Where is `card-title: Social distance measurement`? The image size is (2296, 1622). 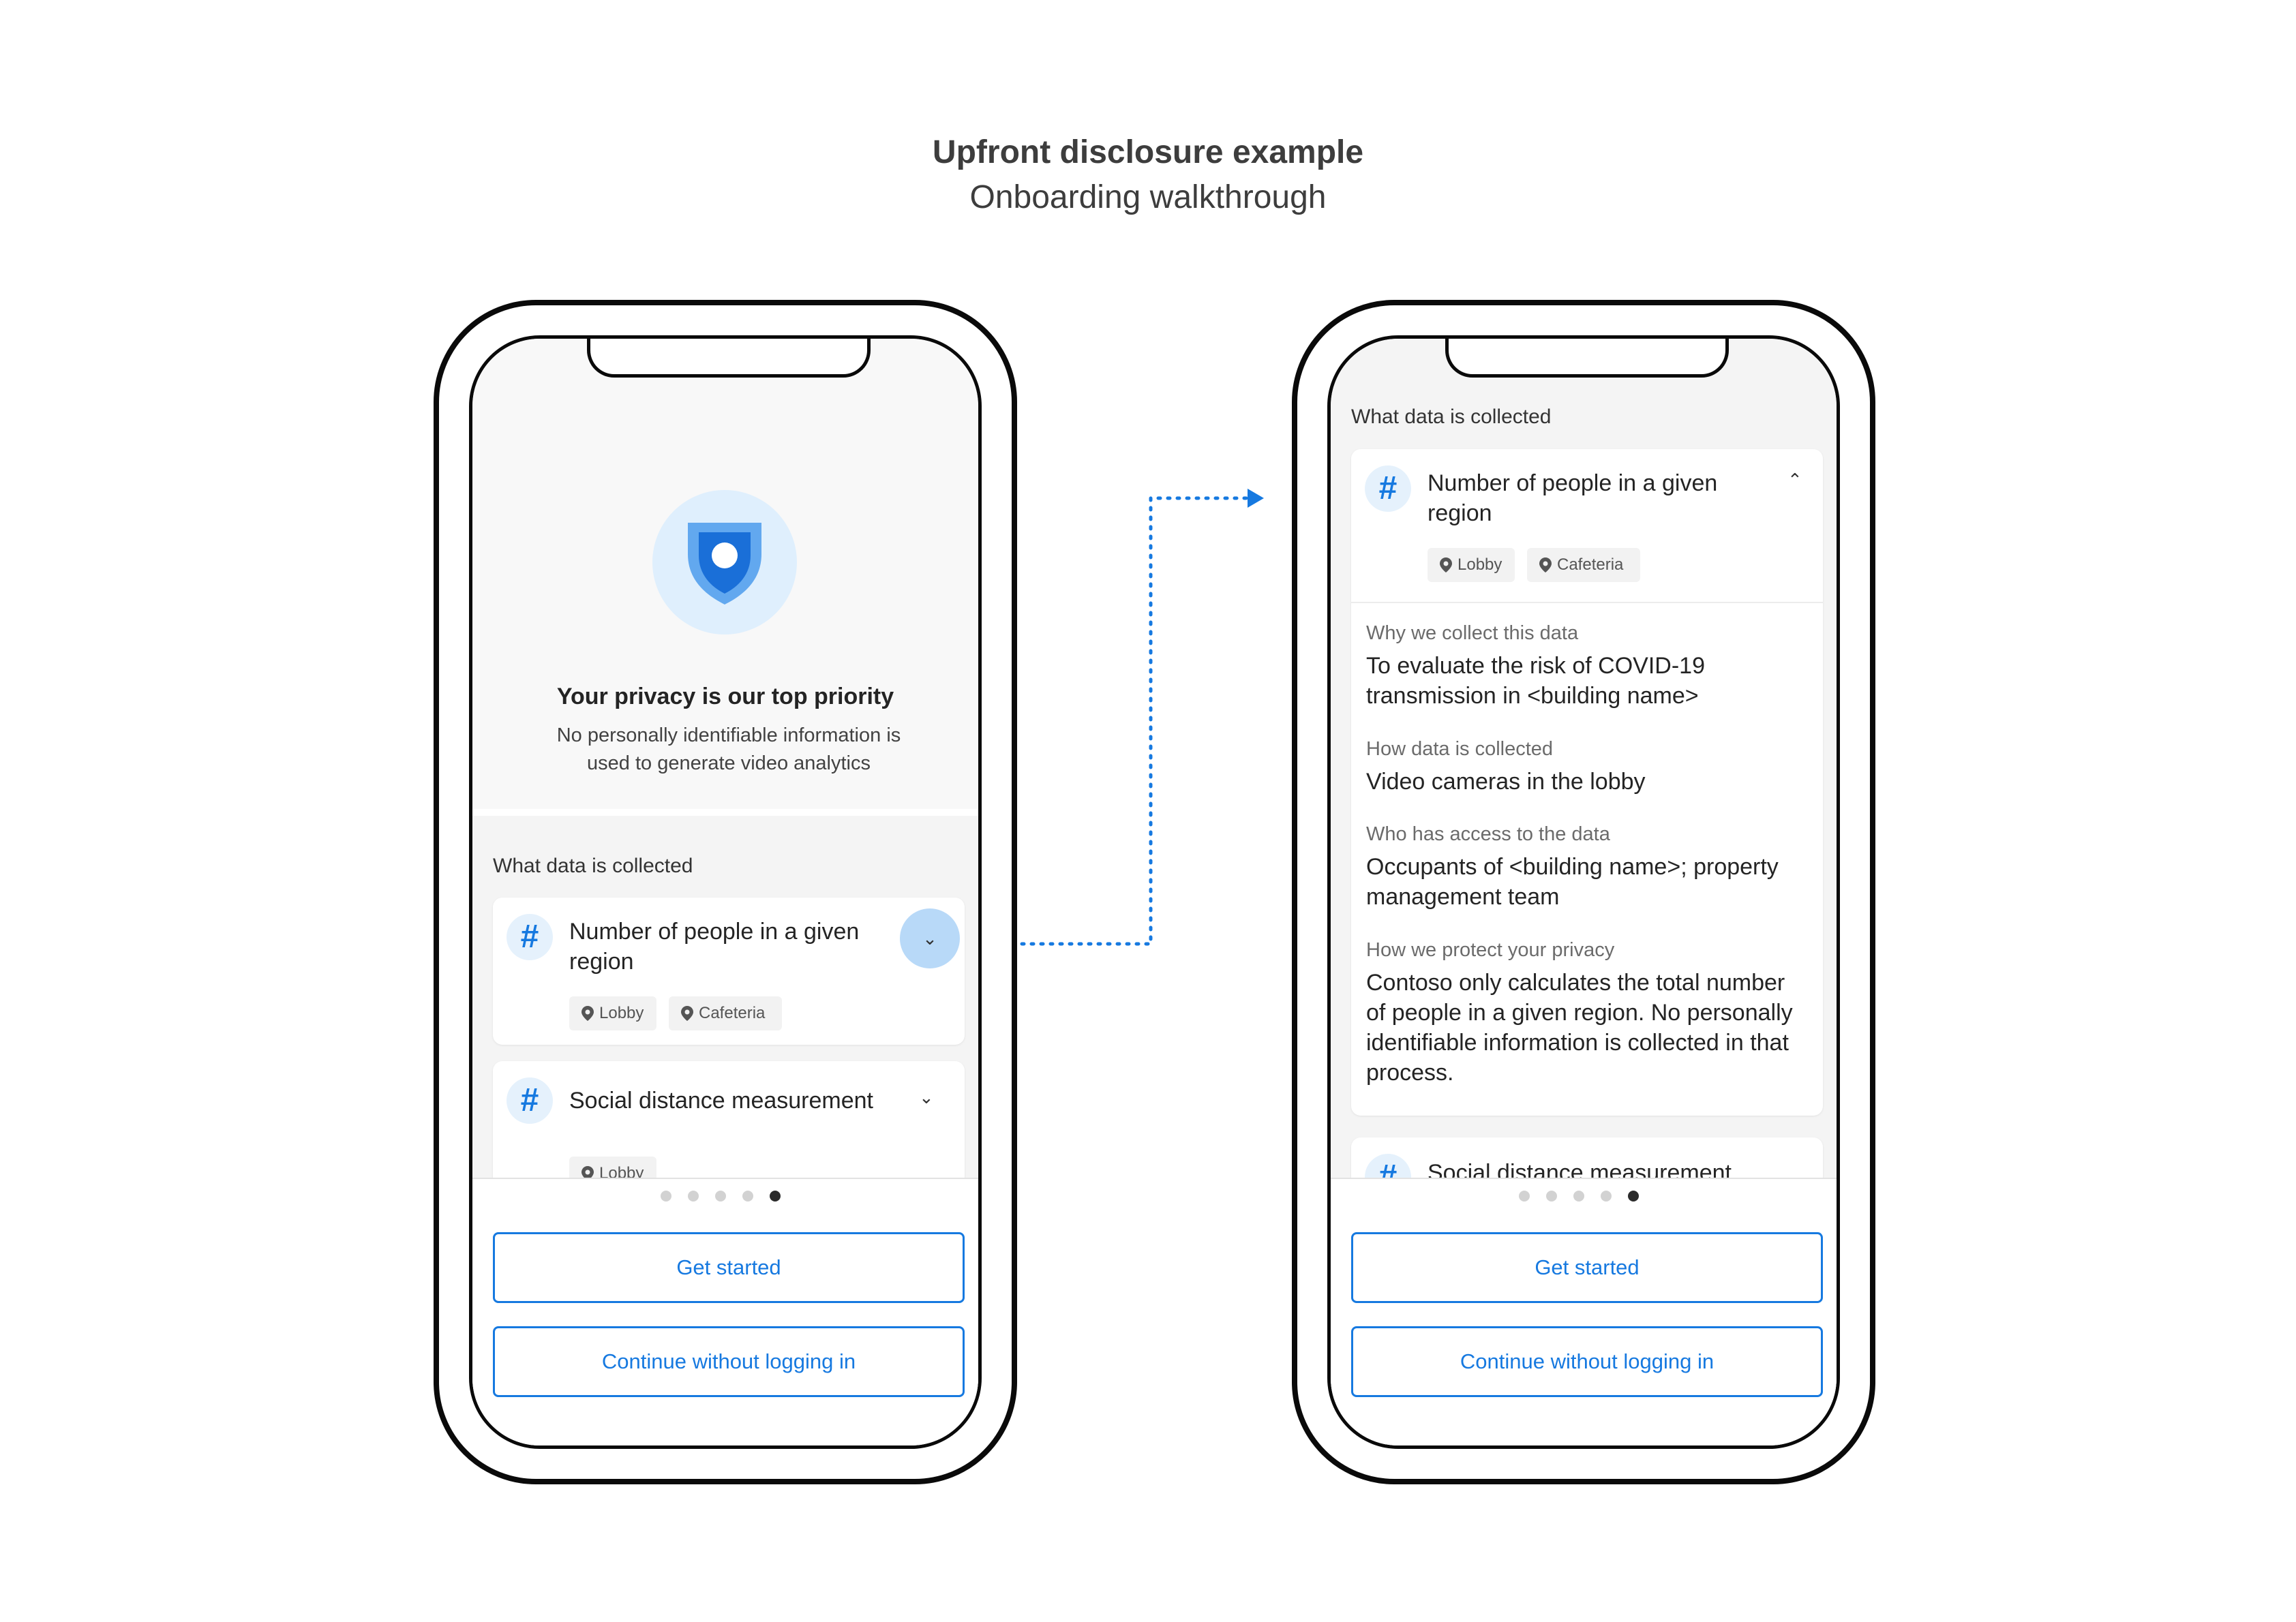
card-title: Social distance measurement is located at coordinates (721, 1101).